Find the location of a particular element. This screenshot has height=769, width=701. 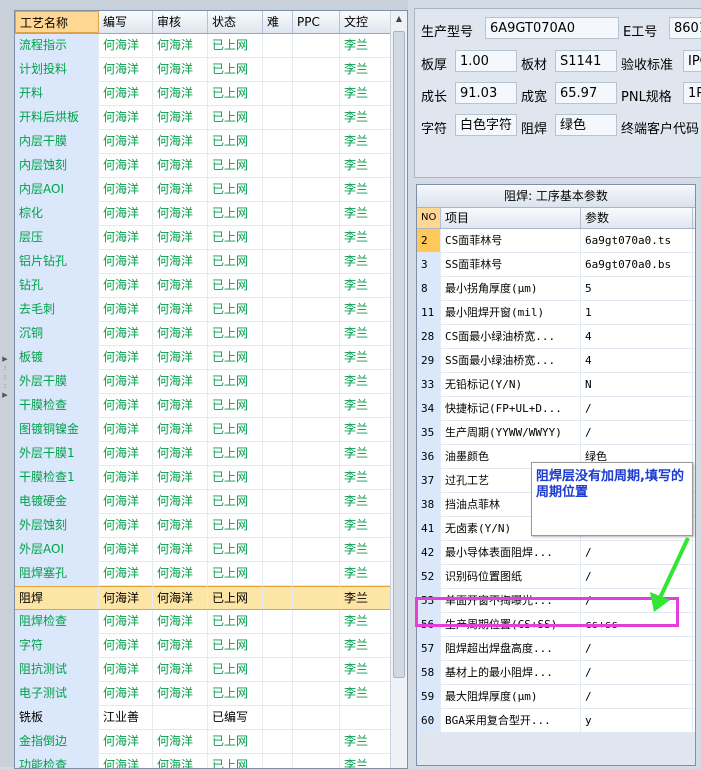

param-row: 11 最小阻焊开窗(mil) 1 is located at coordinates (556, 313).